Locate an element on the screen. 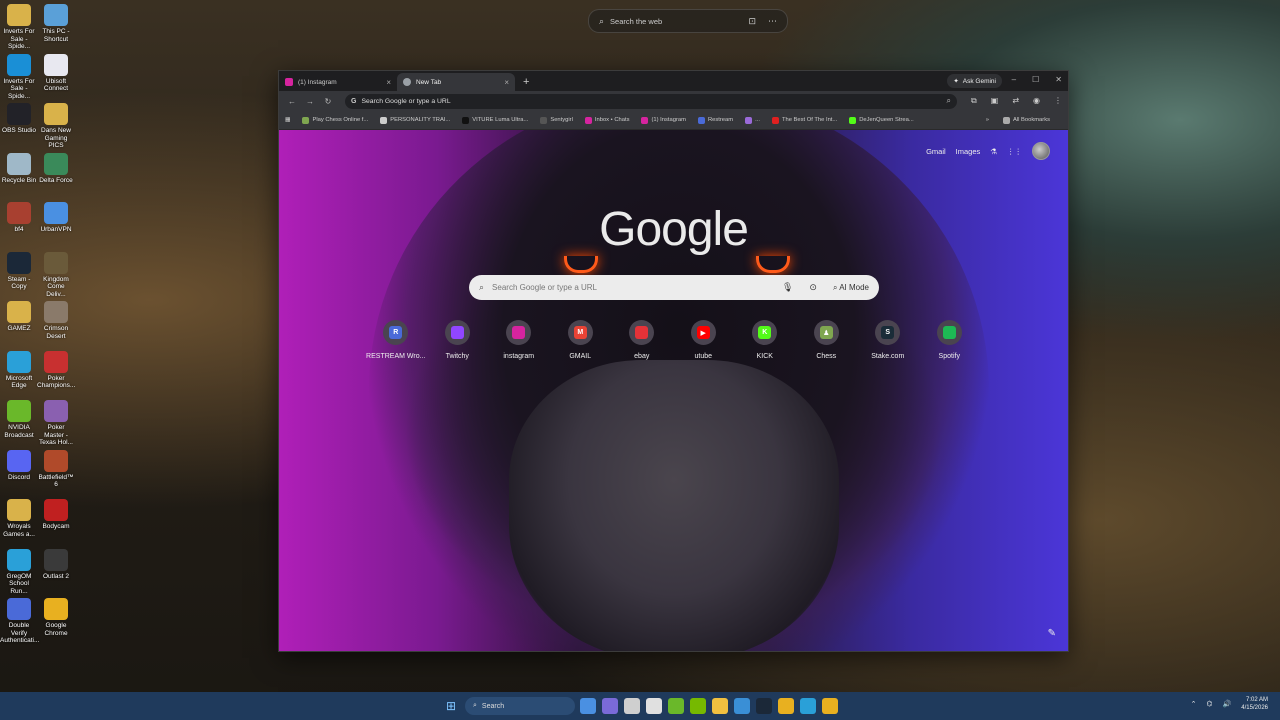  bookmark-item: Sentygirl is located at coordinates (556, 120).